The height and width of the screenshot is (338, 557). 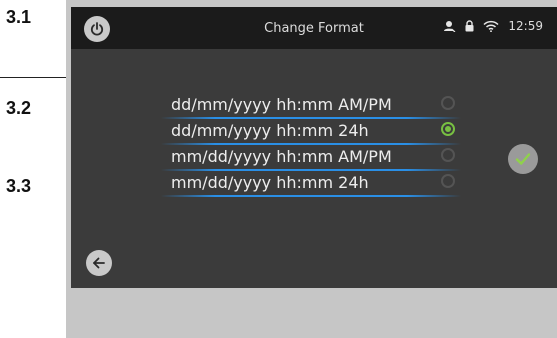 I want to click on step-label-3-3: 3.3, so click(x=19, y=186).